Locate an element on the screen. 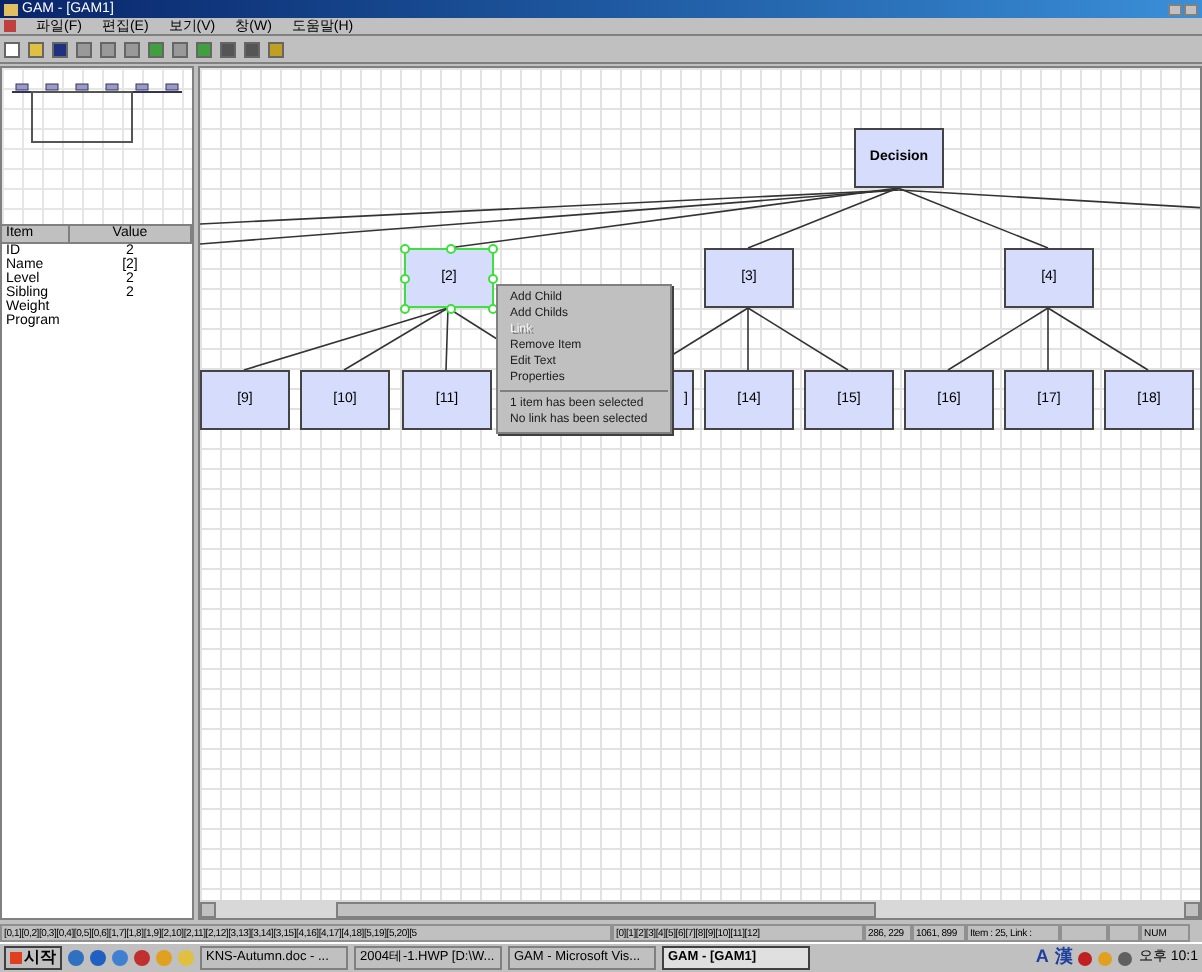 The image size is (1202, 972). app-icon is located at coordinates (11, 9).